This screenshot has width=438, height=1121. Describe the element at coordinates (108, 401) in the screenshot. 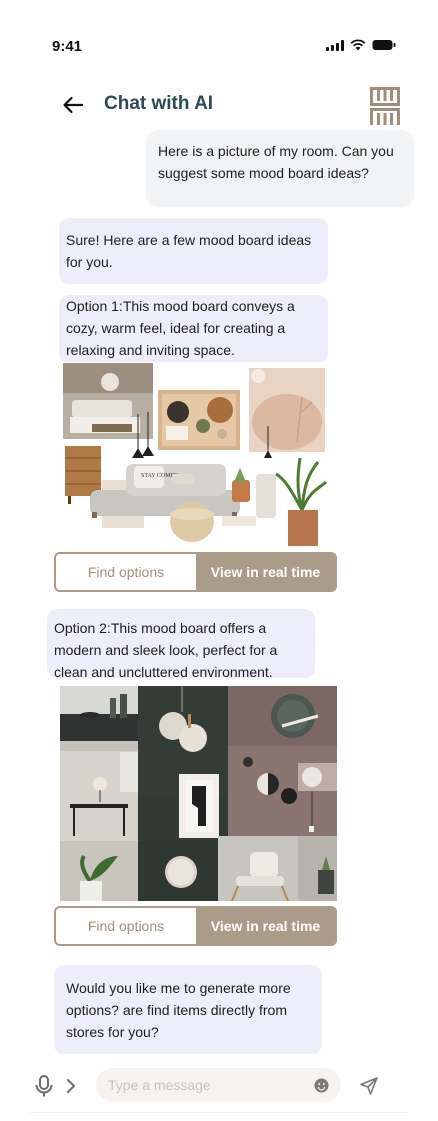

I see `living-room-photo` at that location.